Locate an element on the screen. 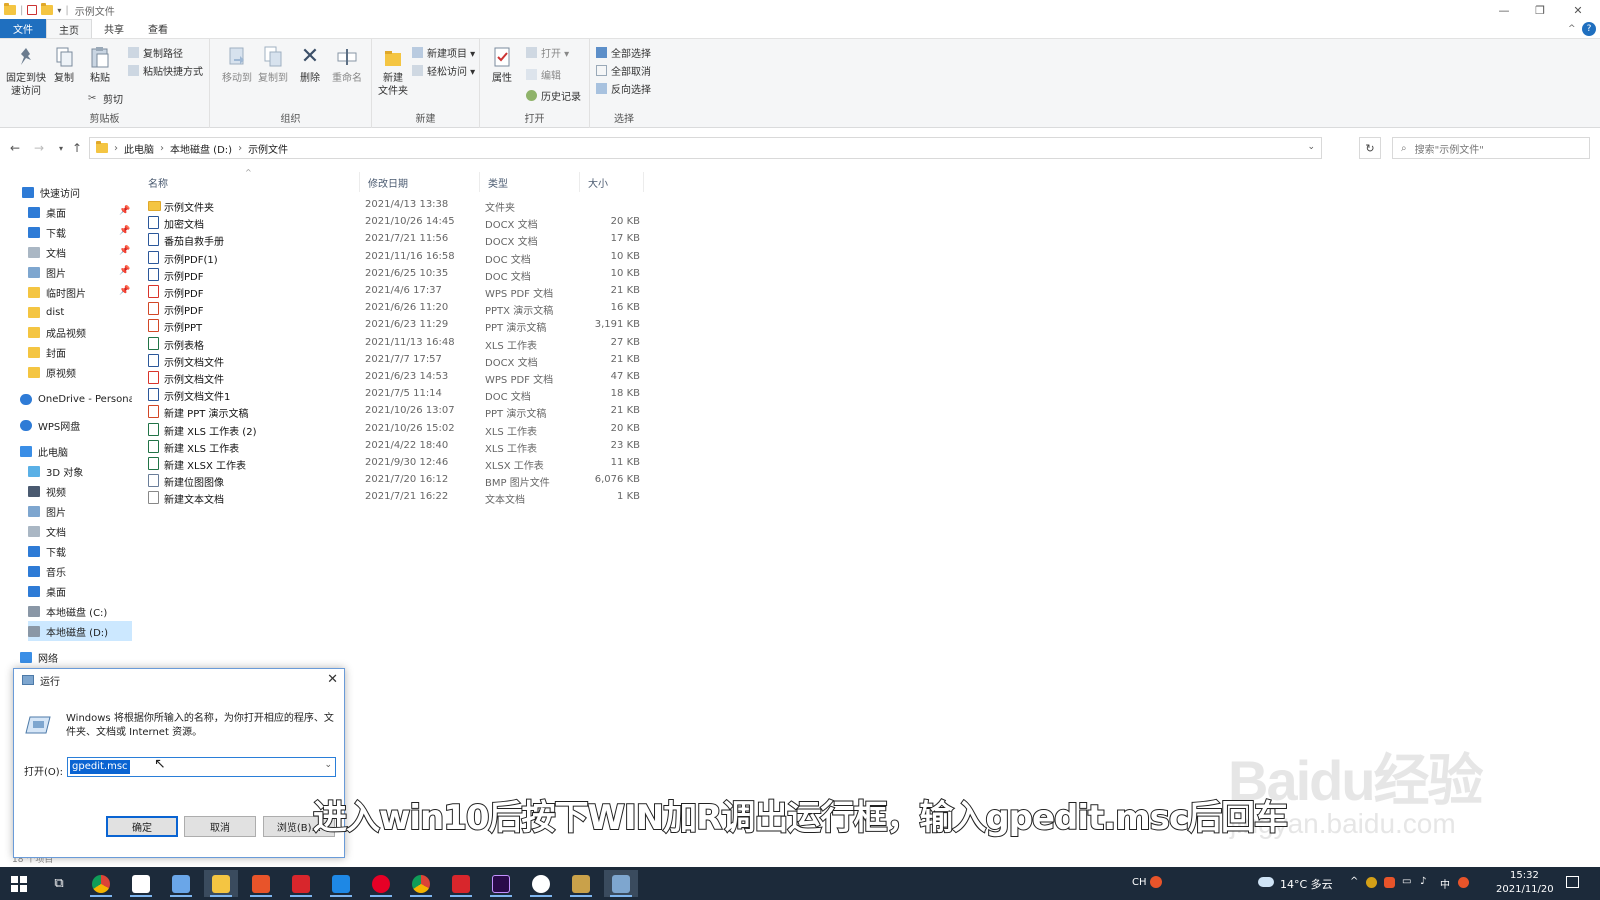 The height and width of the screenshot is (900, 1600). file-row: 新建 XLSX 工作表 2021/9/30 12:46 XLSX 工作表 11 KB is located at coordinates (400, 463).